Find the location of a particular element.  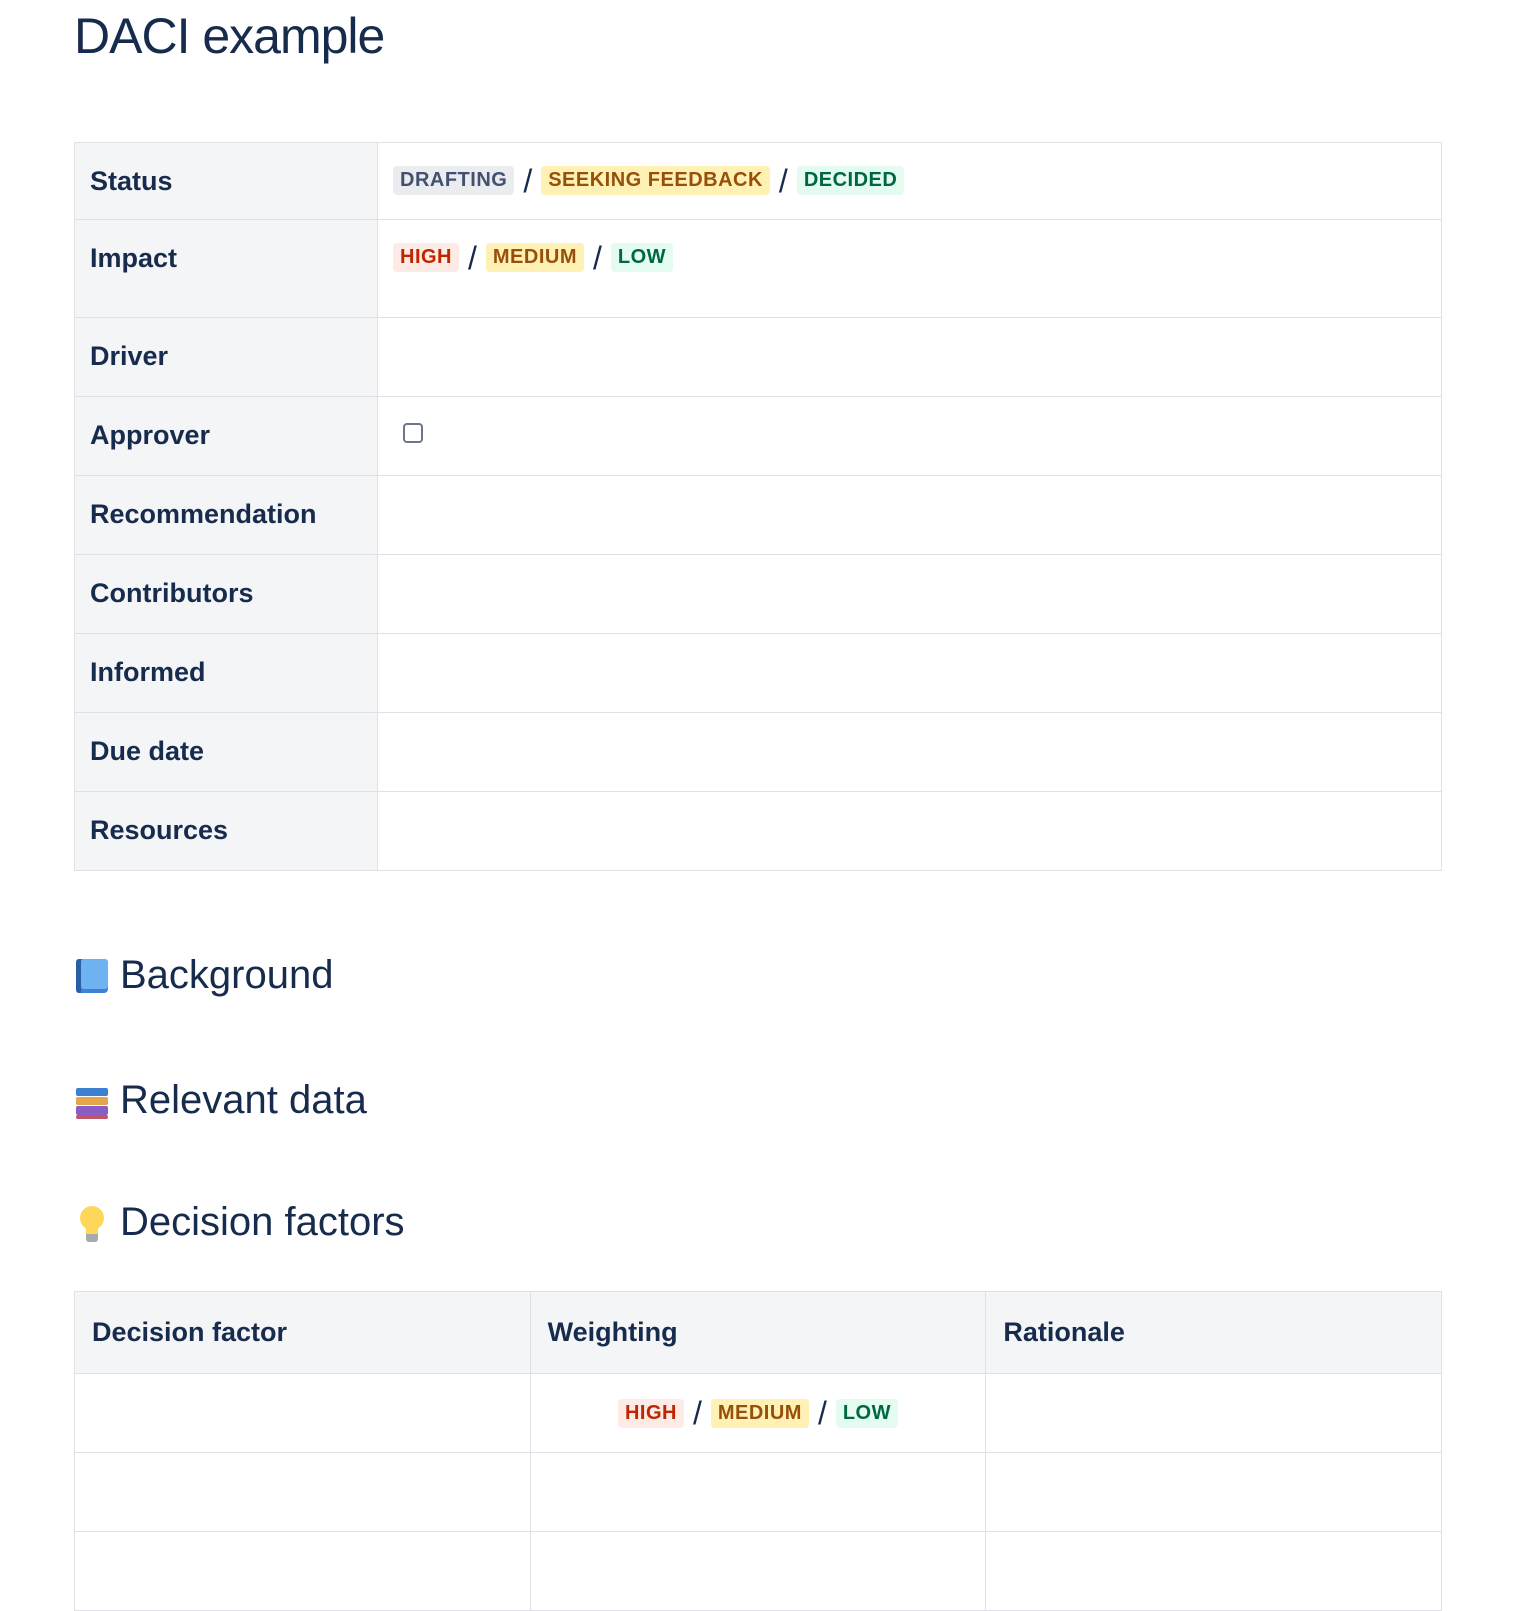

impact-medium-lozenge: MEDIUM is located at coordinates (534, 257).